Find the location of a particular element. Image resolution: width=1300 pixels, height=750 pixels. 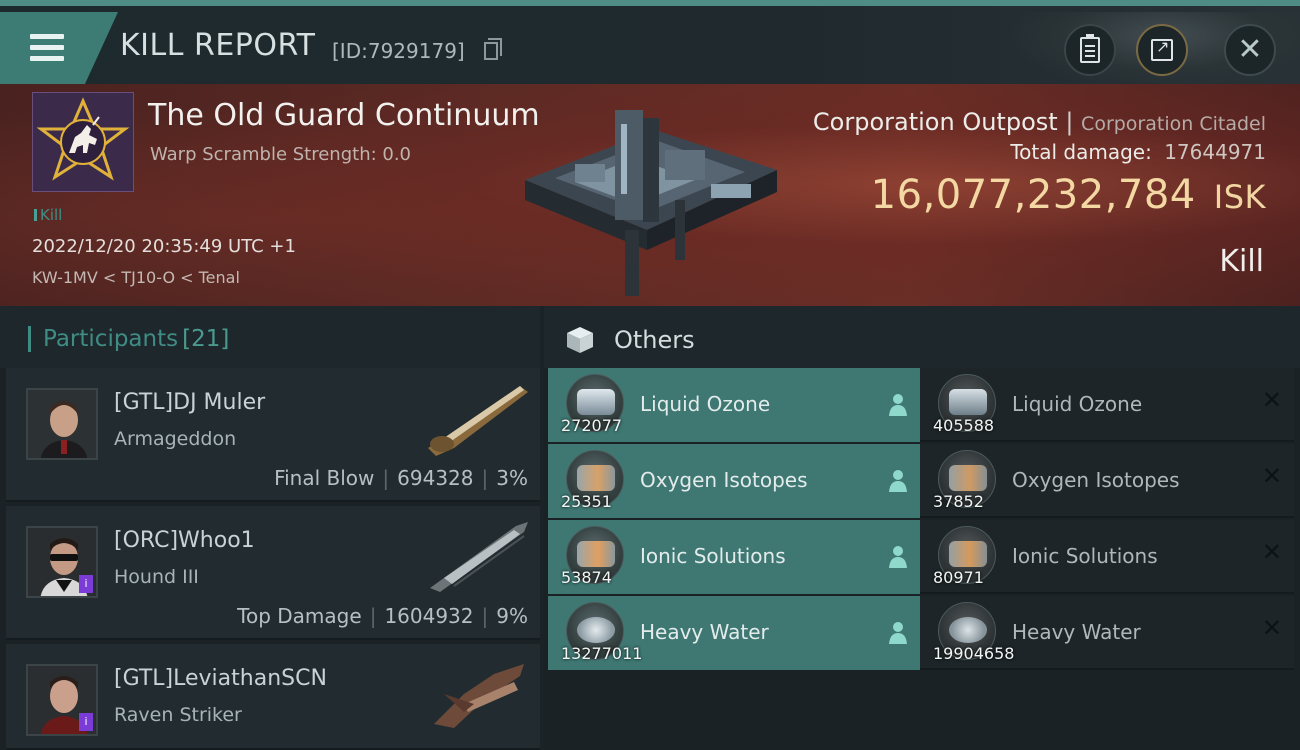

destroyed-item: 37852 Oxygen Isotopes ✕ is located at coordinates (1107, 481).